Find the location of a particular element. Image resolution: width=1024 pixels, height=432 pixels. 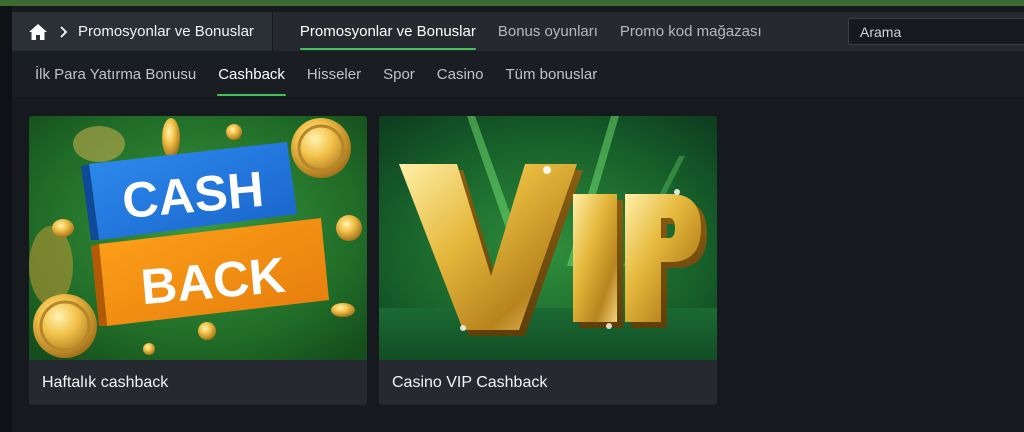

breadcrumb-current: Promosyonlar ve Bonuslar is located at coordinates (166, 31).